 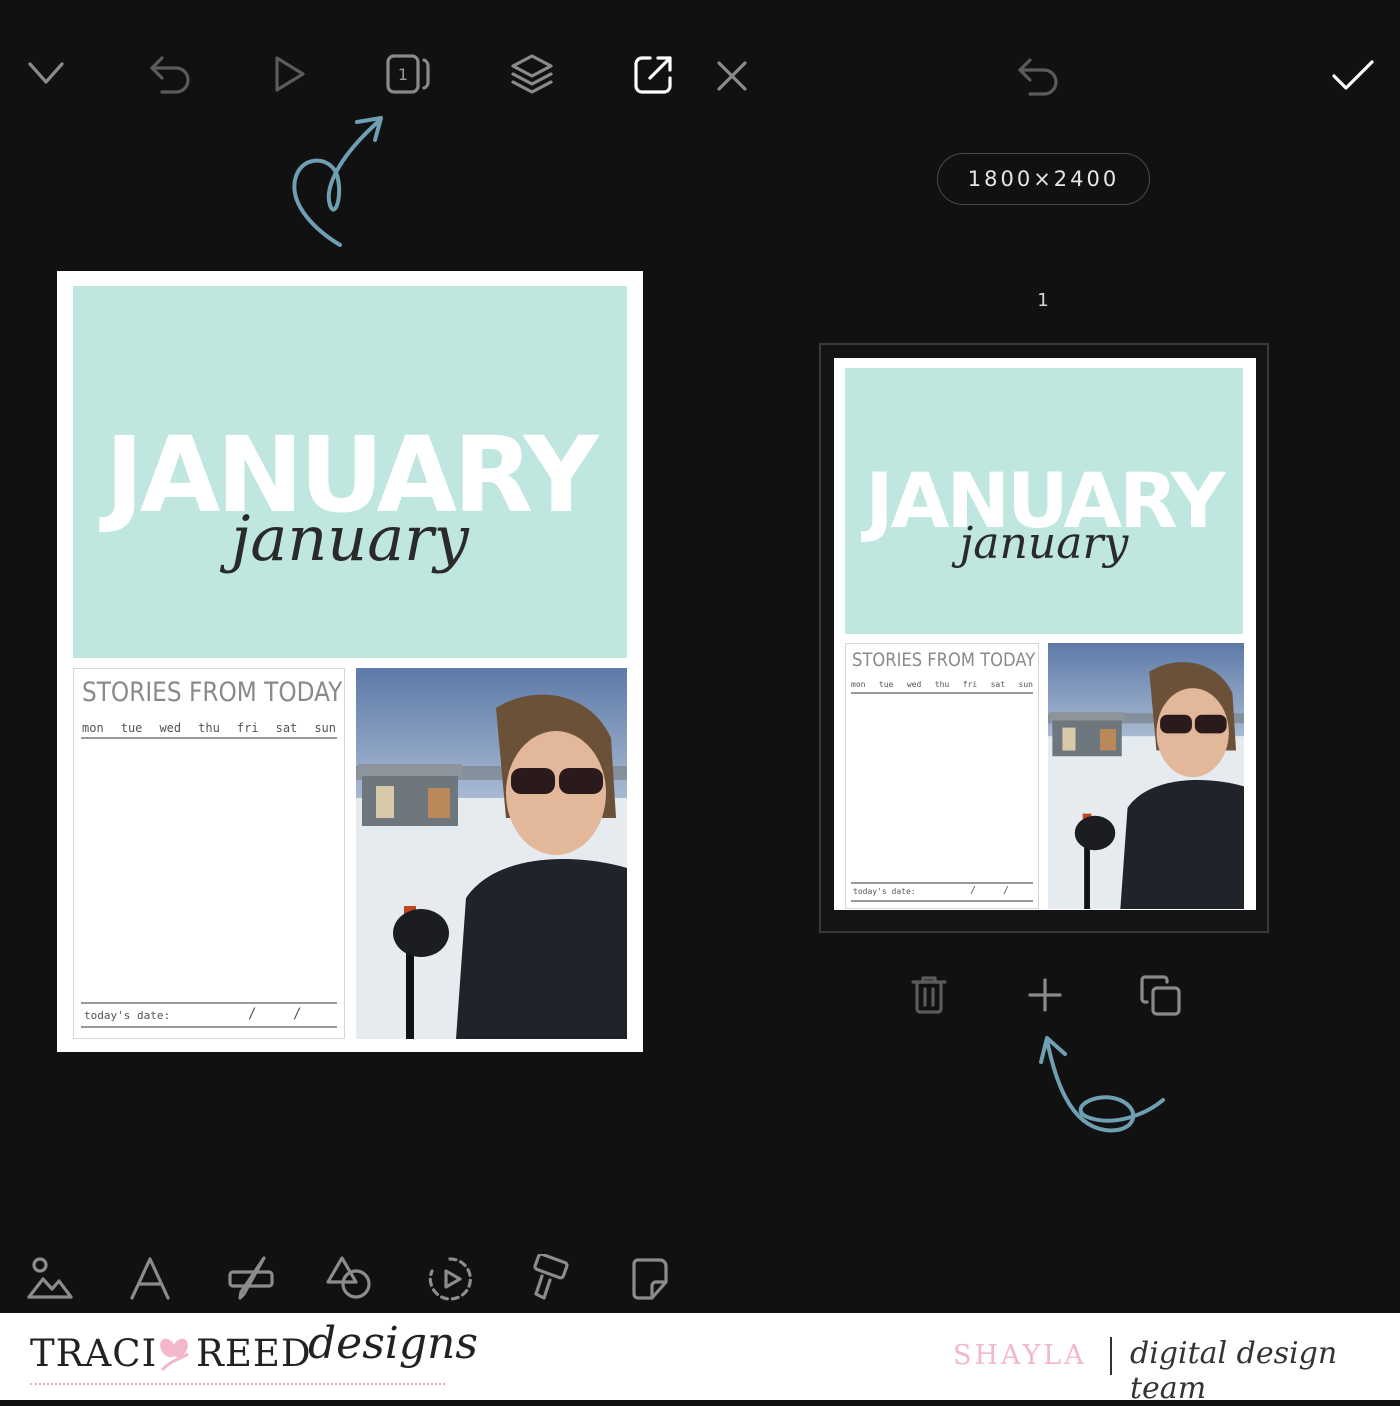 What do you see at coordinates (254, 1353) in the screenshot?
I see `brand-name: REED` at bounding box center [254, 1353].